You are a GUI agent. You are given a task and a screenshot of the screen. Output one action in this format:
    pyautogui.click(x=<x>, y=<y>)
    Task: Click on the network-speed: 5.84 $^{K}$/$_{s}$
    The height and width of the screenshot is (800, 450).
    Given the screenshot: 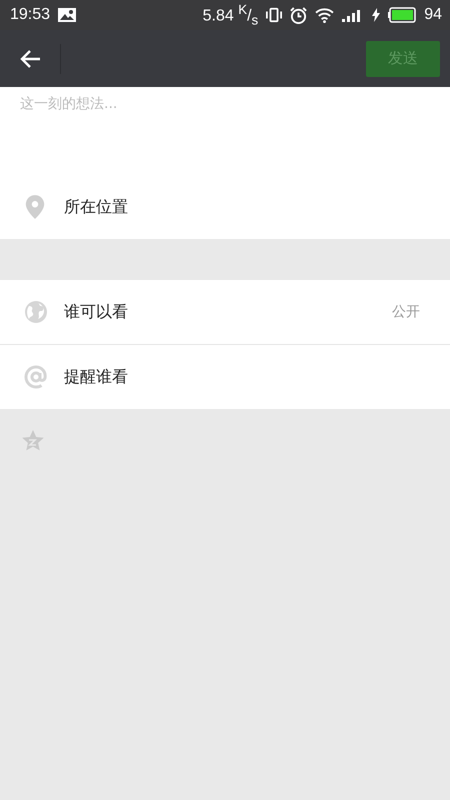 What is the action you would take?
    pyautogui.click(x=230, y=15)
    